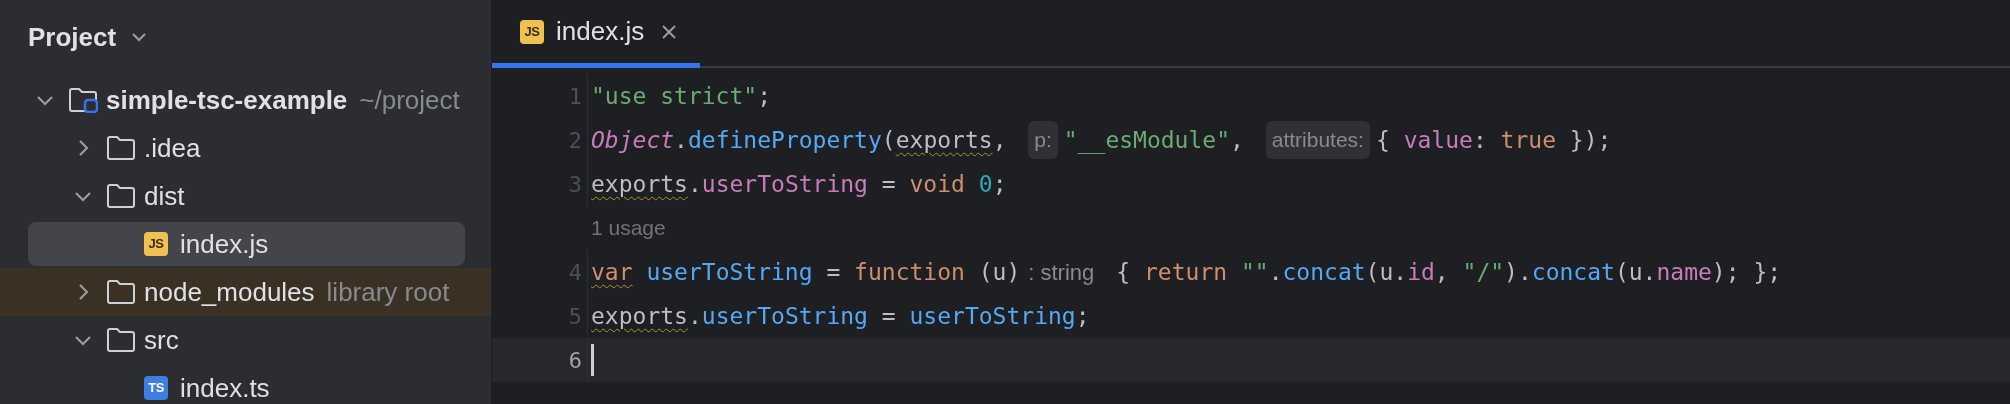 This screenshot has height=404, width=2010. Describe the element at coordinates (225, 386) in the screenshot. I see `tree-item: index.ts` at that location.